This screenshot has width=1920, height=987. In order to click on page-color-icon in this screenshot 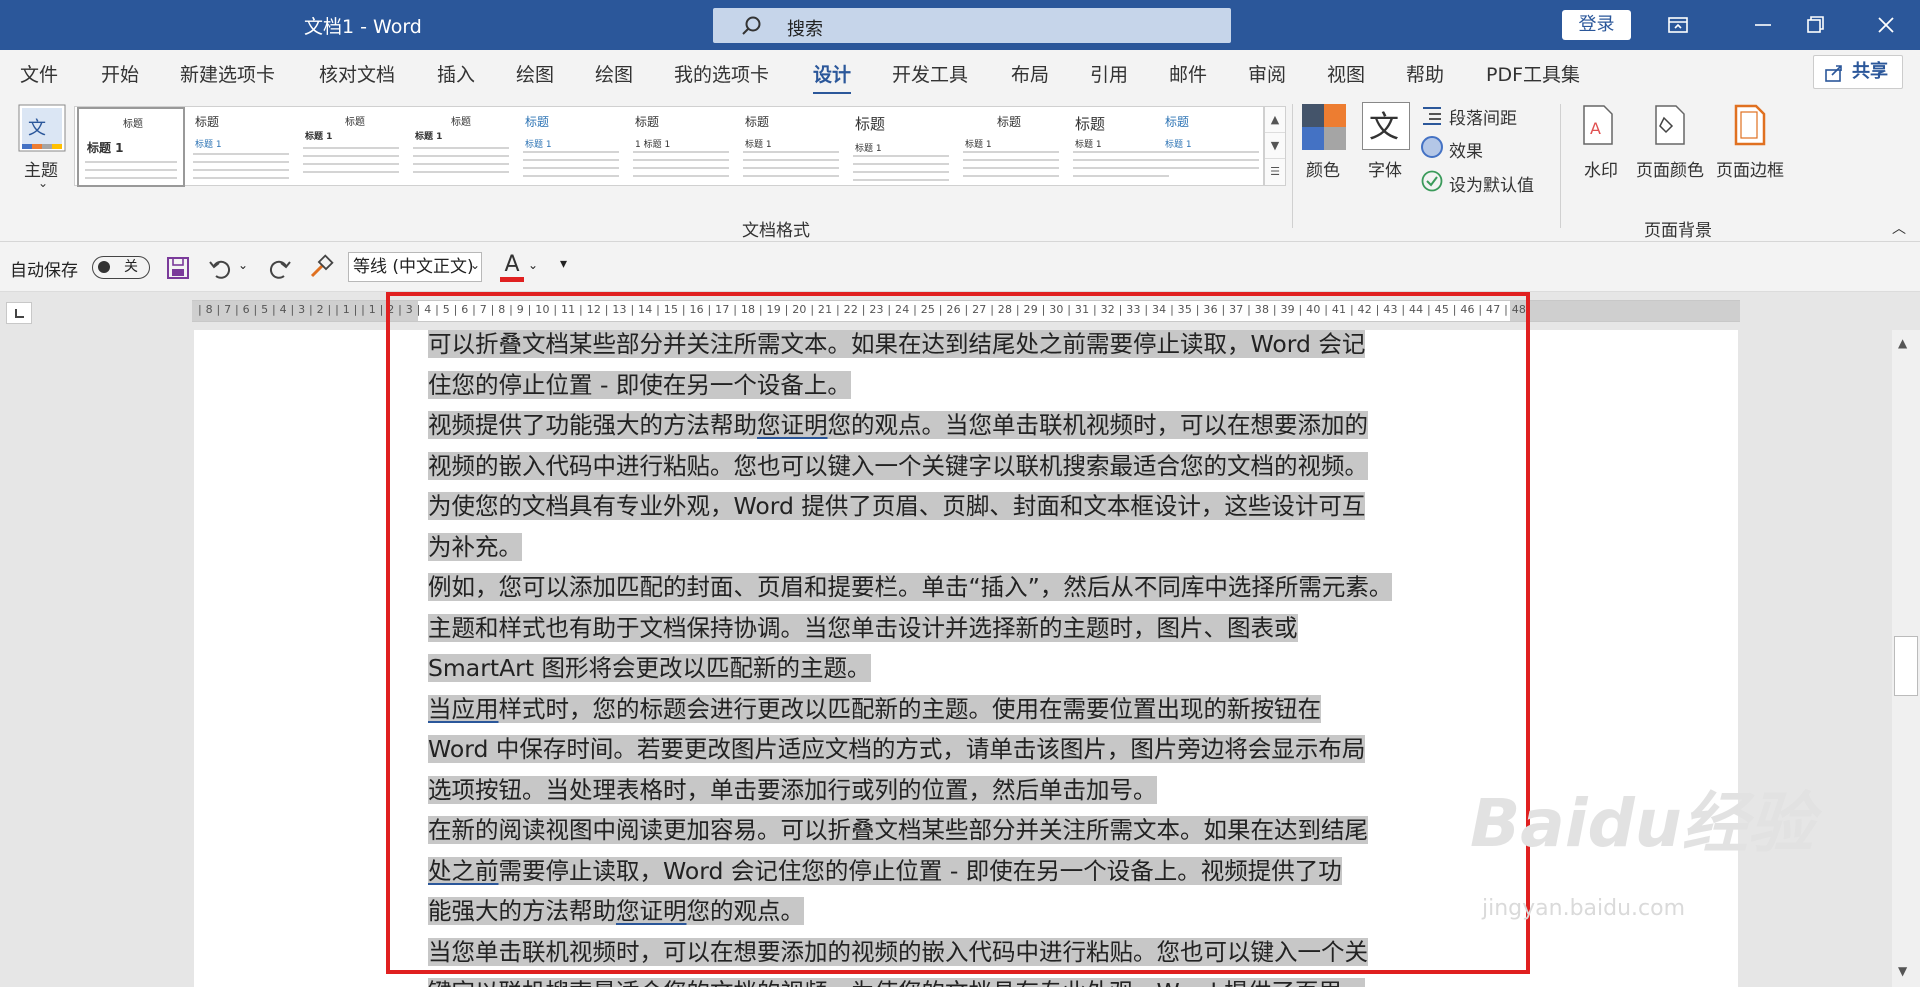, I will do `click(1670, 125)`.